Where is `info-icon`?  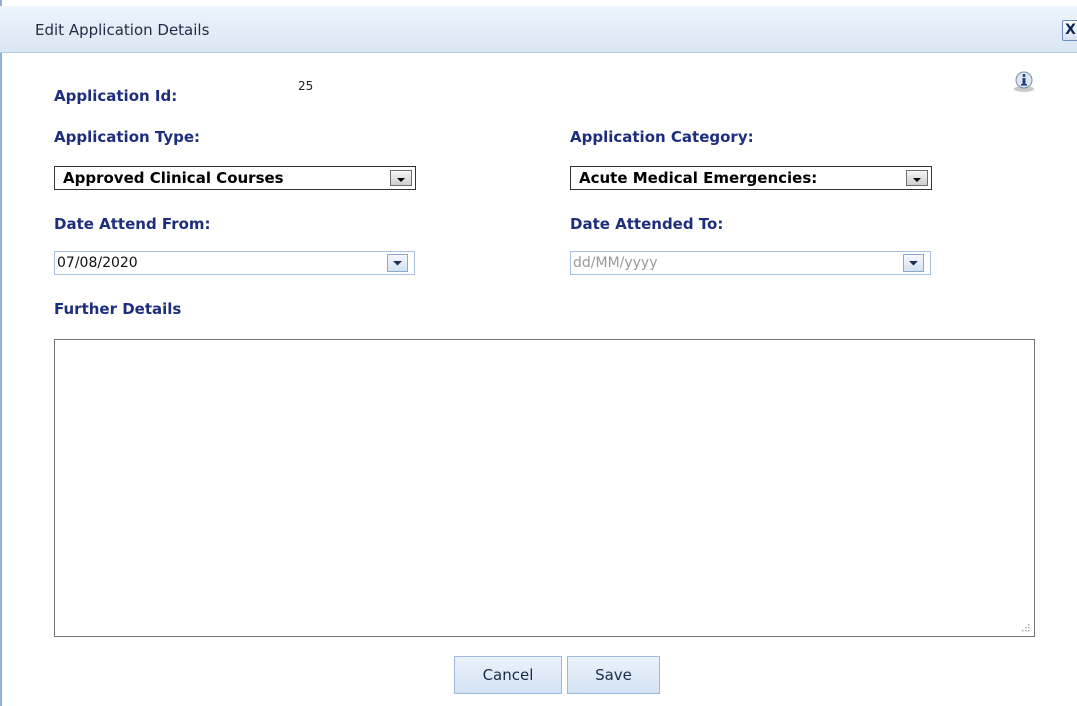 info-icon is located at coordinates (1024, 82).